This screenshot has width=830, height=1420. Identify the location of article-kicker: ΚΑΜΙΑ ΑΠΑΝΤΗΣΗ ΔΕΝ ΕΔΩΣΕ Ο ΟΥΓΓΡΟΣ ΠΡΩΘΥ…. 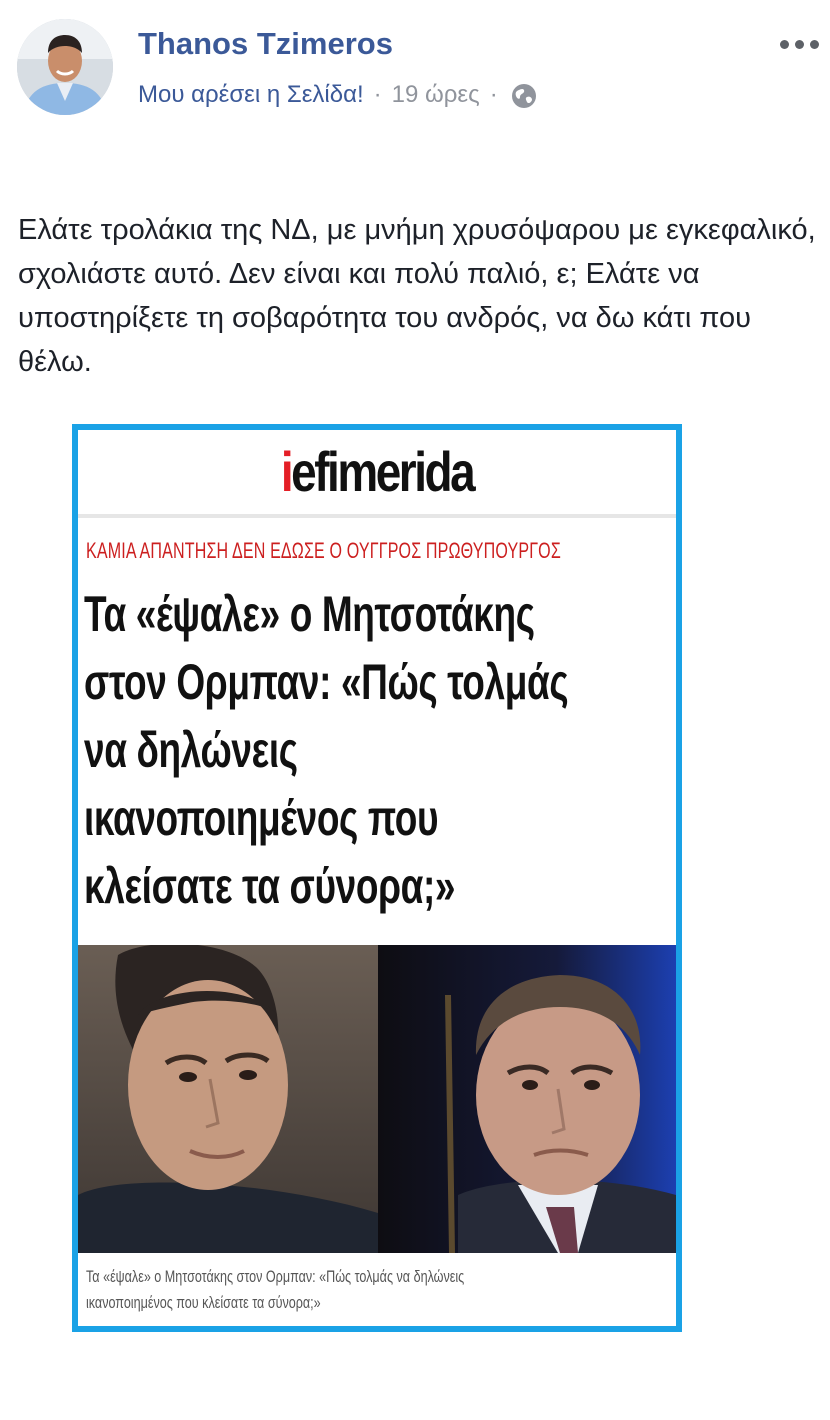
(323, 550).